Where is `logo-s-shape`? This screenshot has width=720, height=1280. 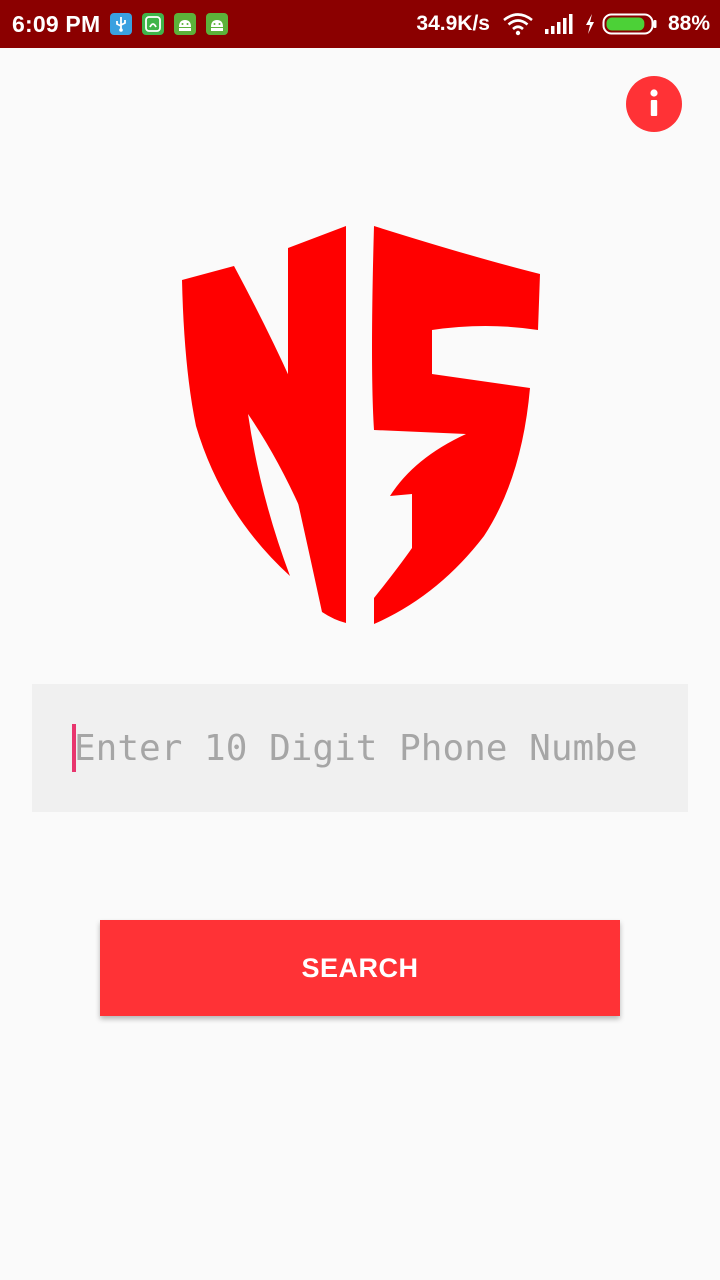
logo-s-shape is located at coordinates (456, 425).